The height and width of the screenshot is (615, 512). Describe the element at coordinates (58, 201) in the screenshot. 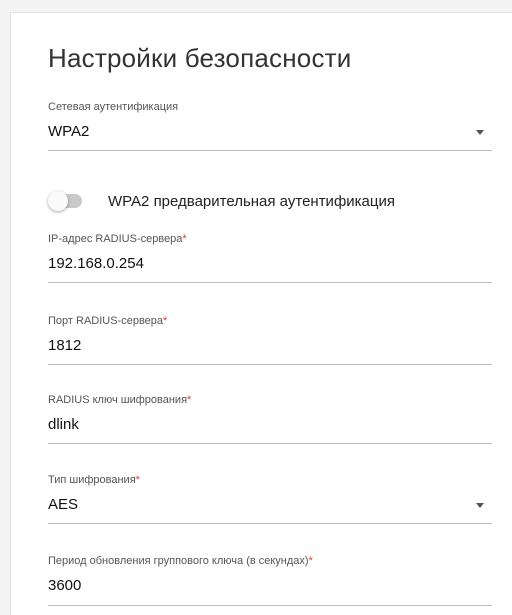

I see `toggle-knob` at that location.